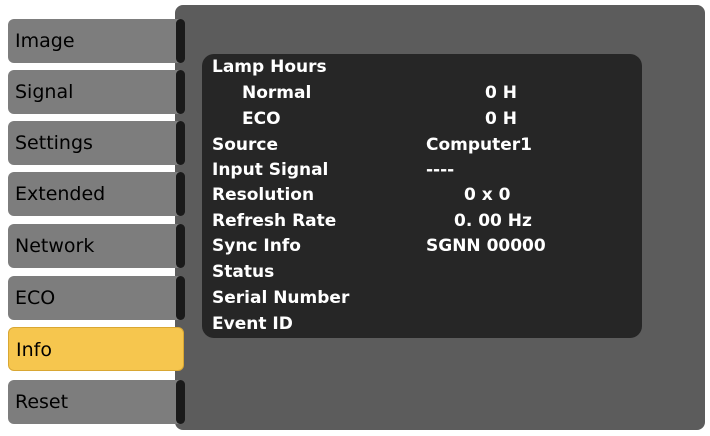 This screenshot has height=436, width=710. Describe the element at coordinates (261, 119) in the screenshot. I see `eco-label: ECO` at that location.